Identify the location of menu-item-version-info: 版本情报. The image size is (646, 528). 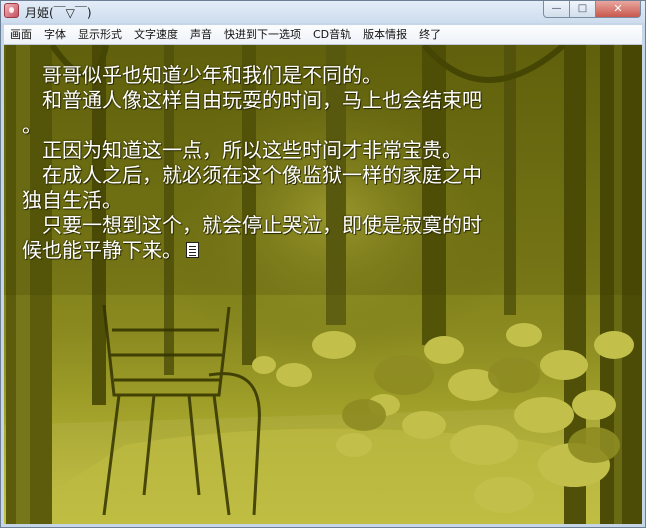
(385, 35).